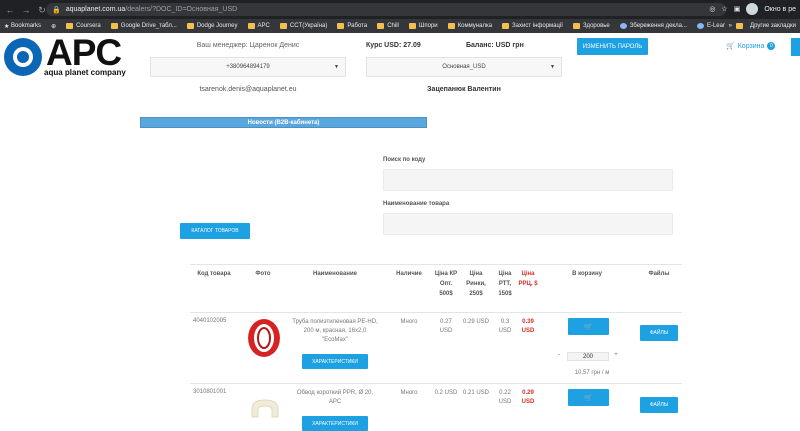 The width and height of the screenshot is (800, 431). I want to click on cart-link: 🛒 Корзина 0, so click(751, 46).